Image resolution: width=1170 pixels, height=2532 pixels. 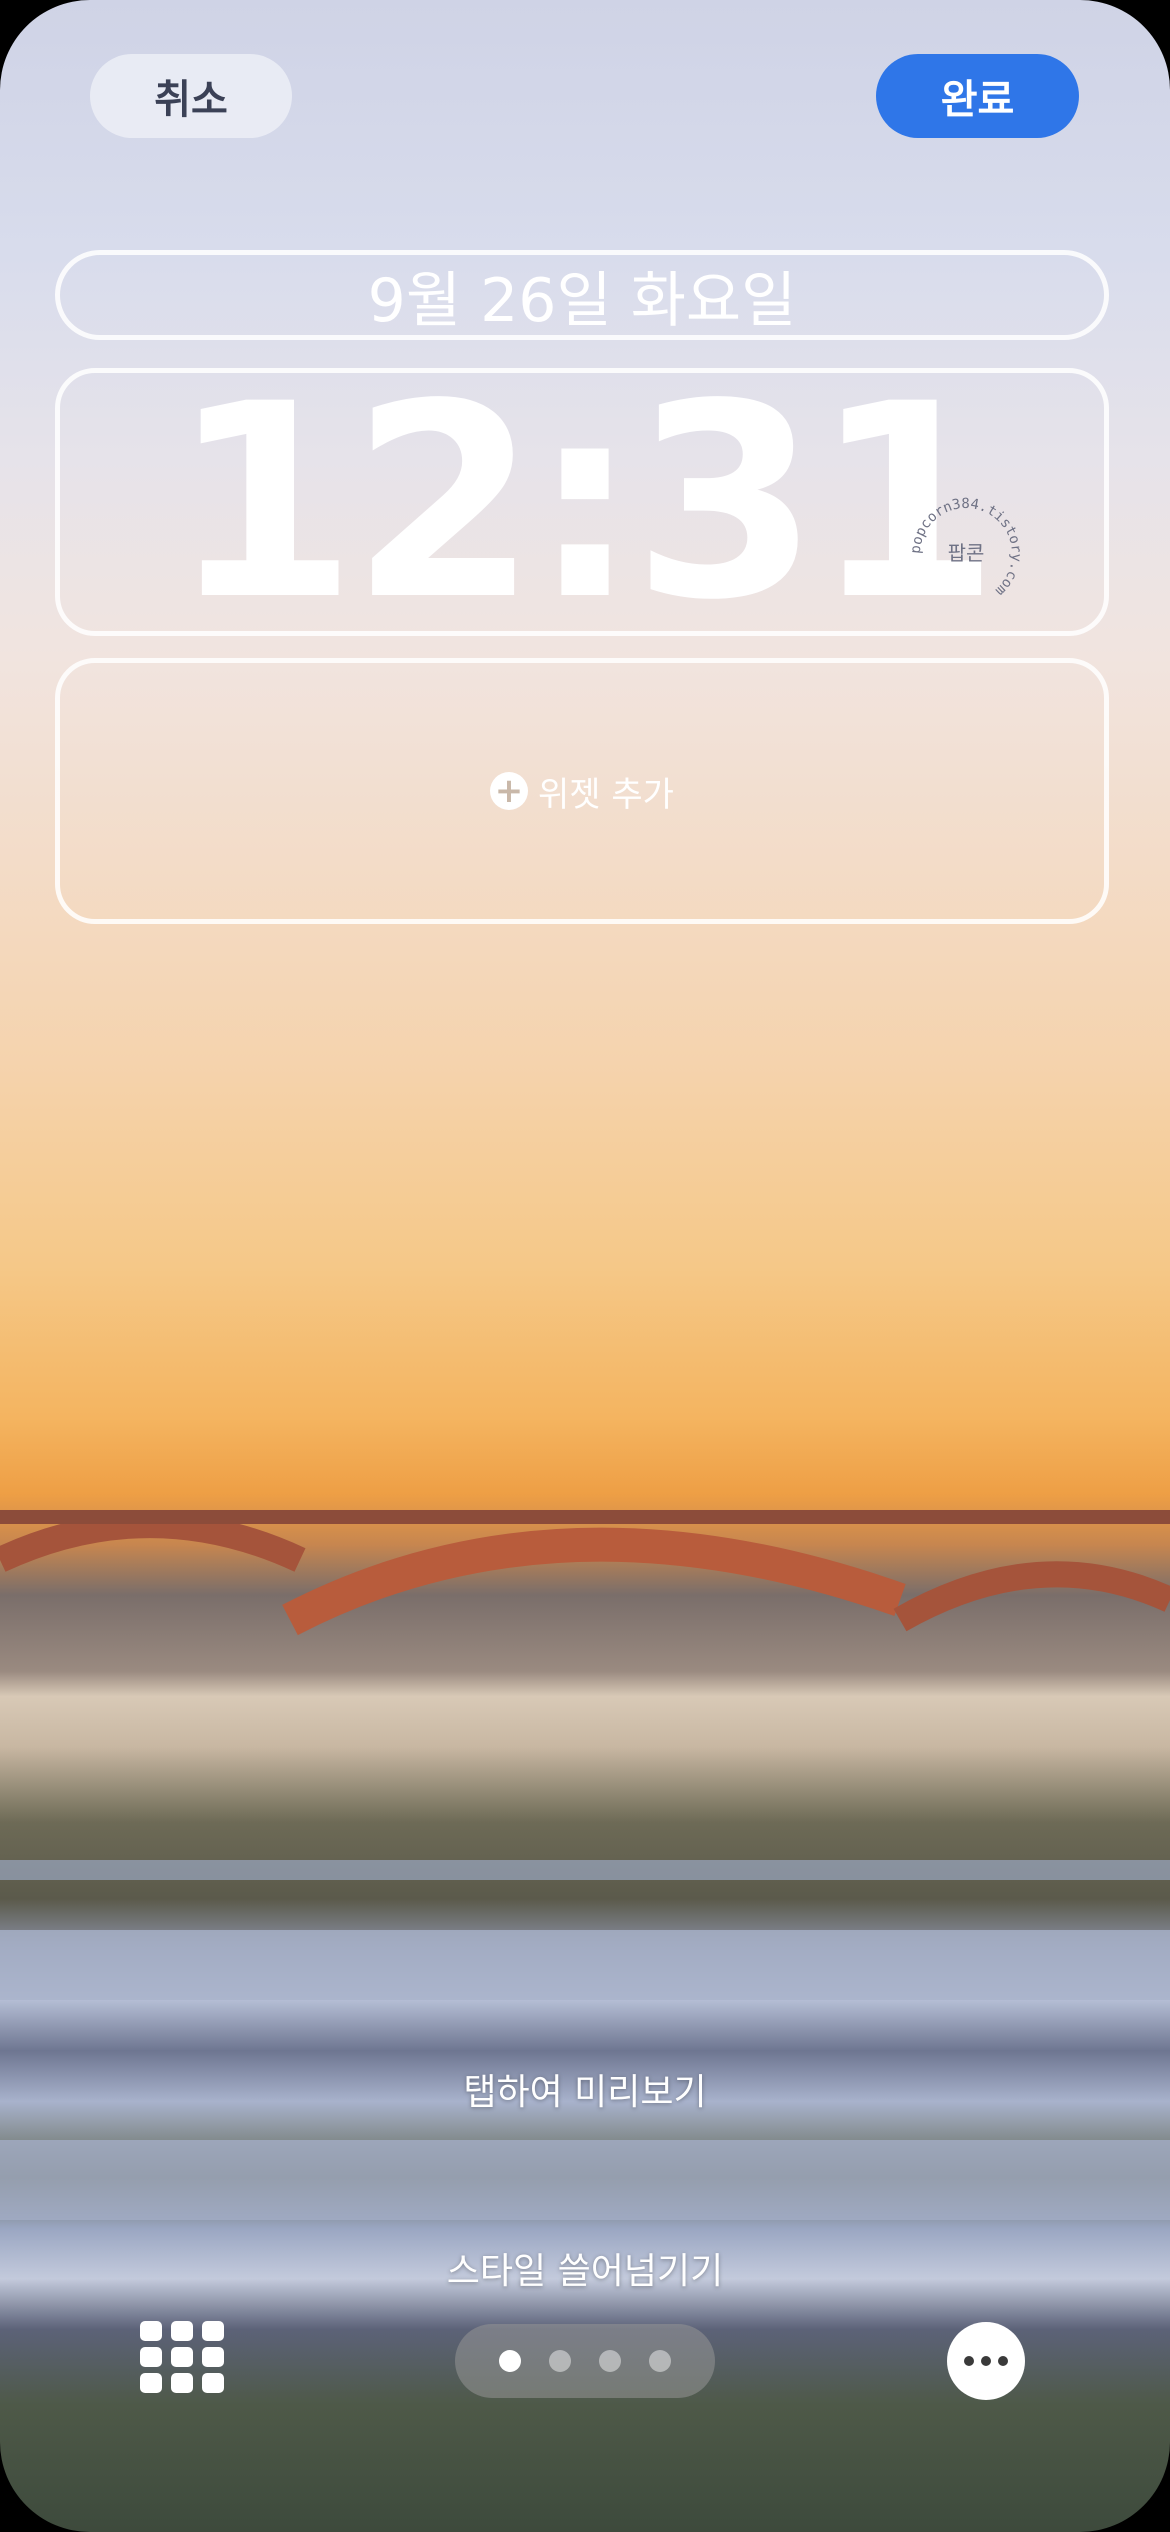 What do you see at coordinates (191, 96) in the screenshot?
I see `cancel-button: 취소` at bounding box center [191, 96].